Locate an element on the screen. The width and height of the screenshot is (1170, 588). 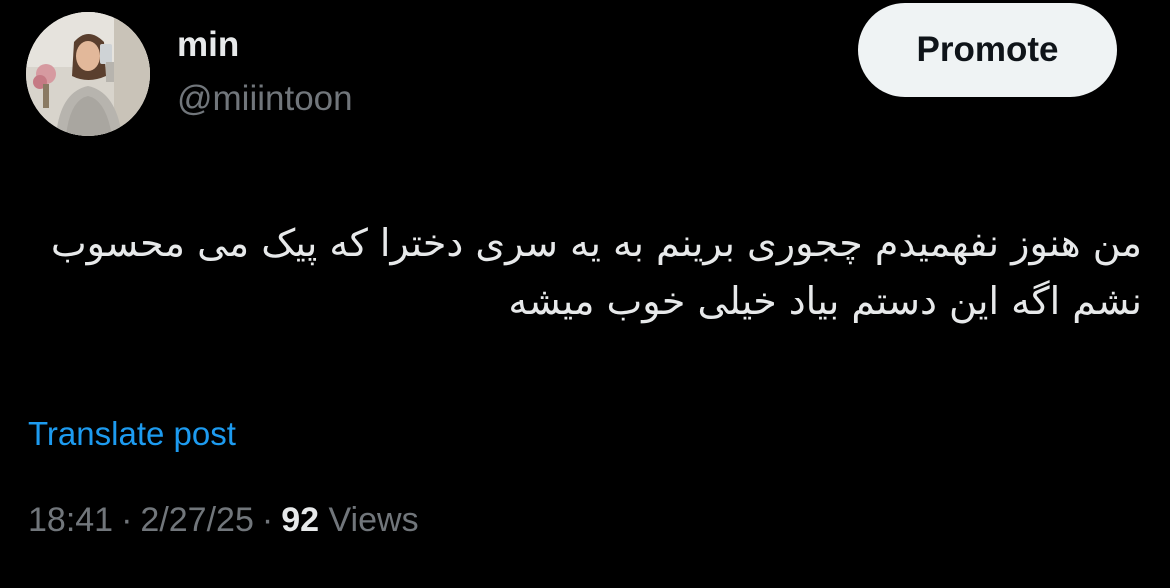
avatar-photo is located at coordinates (88, 74).